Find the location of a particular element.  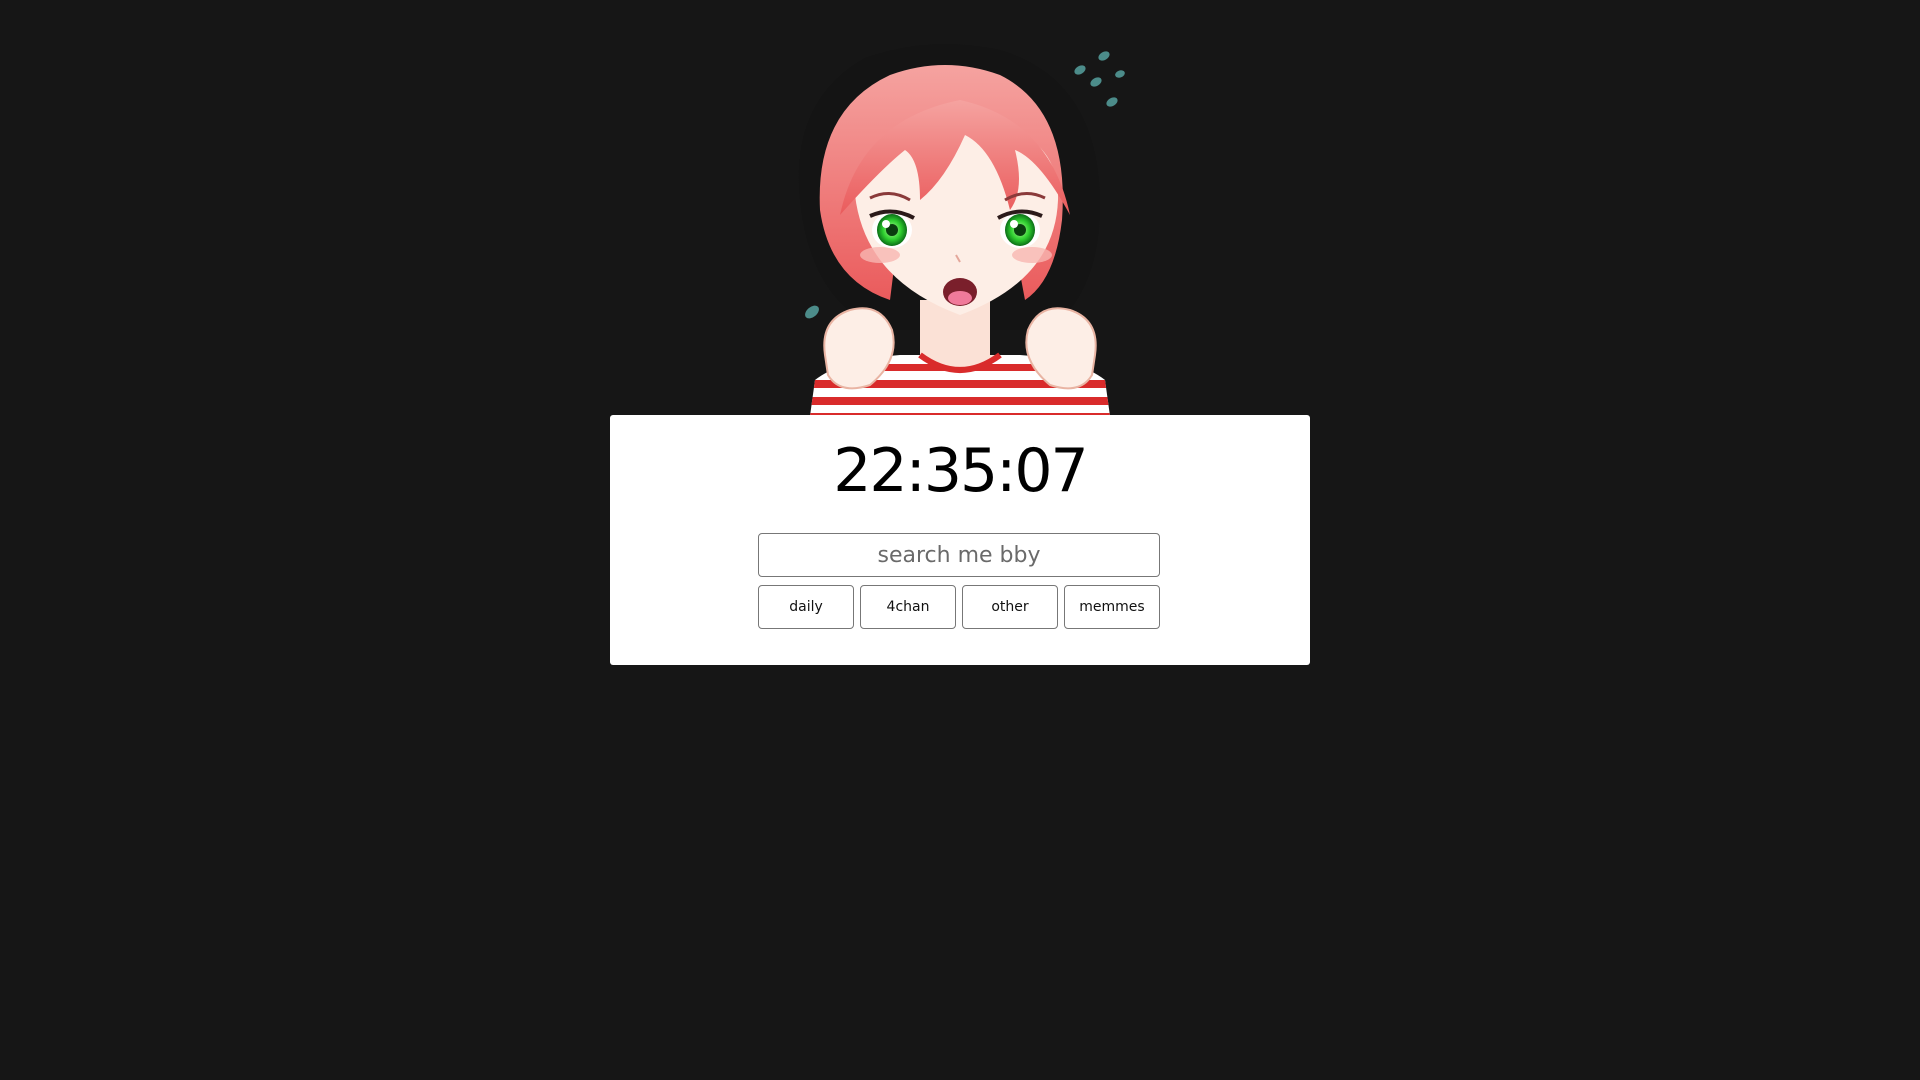

4chan-button: 4chan is located at coordinates (908, 607).